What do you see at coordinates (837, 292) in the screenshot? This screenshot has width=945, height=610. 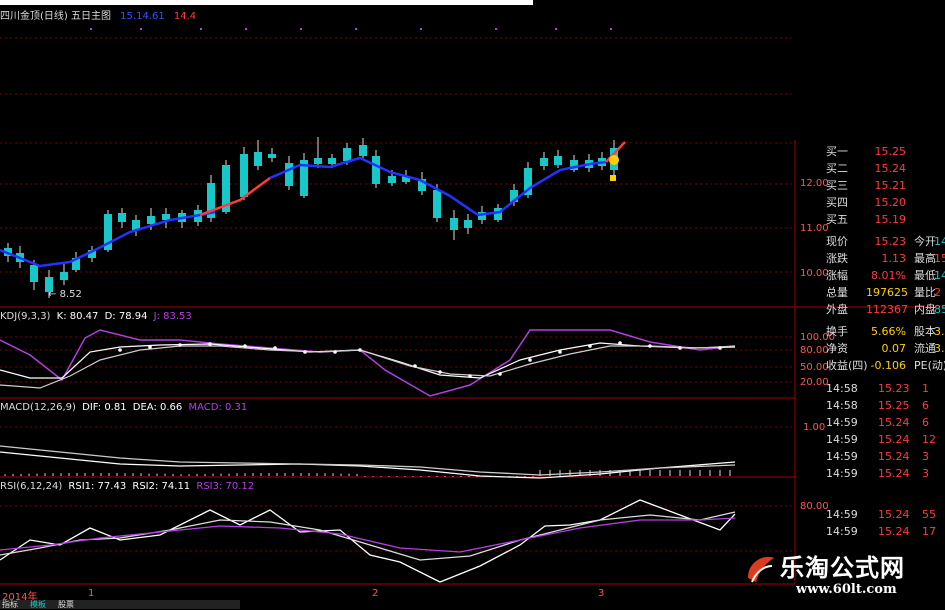 I see `stat-label: 总量` at bounding box center [837, 292].